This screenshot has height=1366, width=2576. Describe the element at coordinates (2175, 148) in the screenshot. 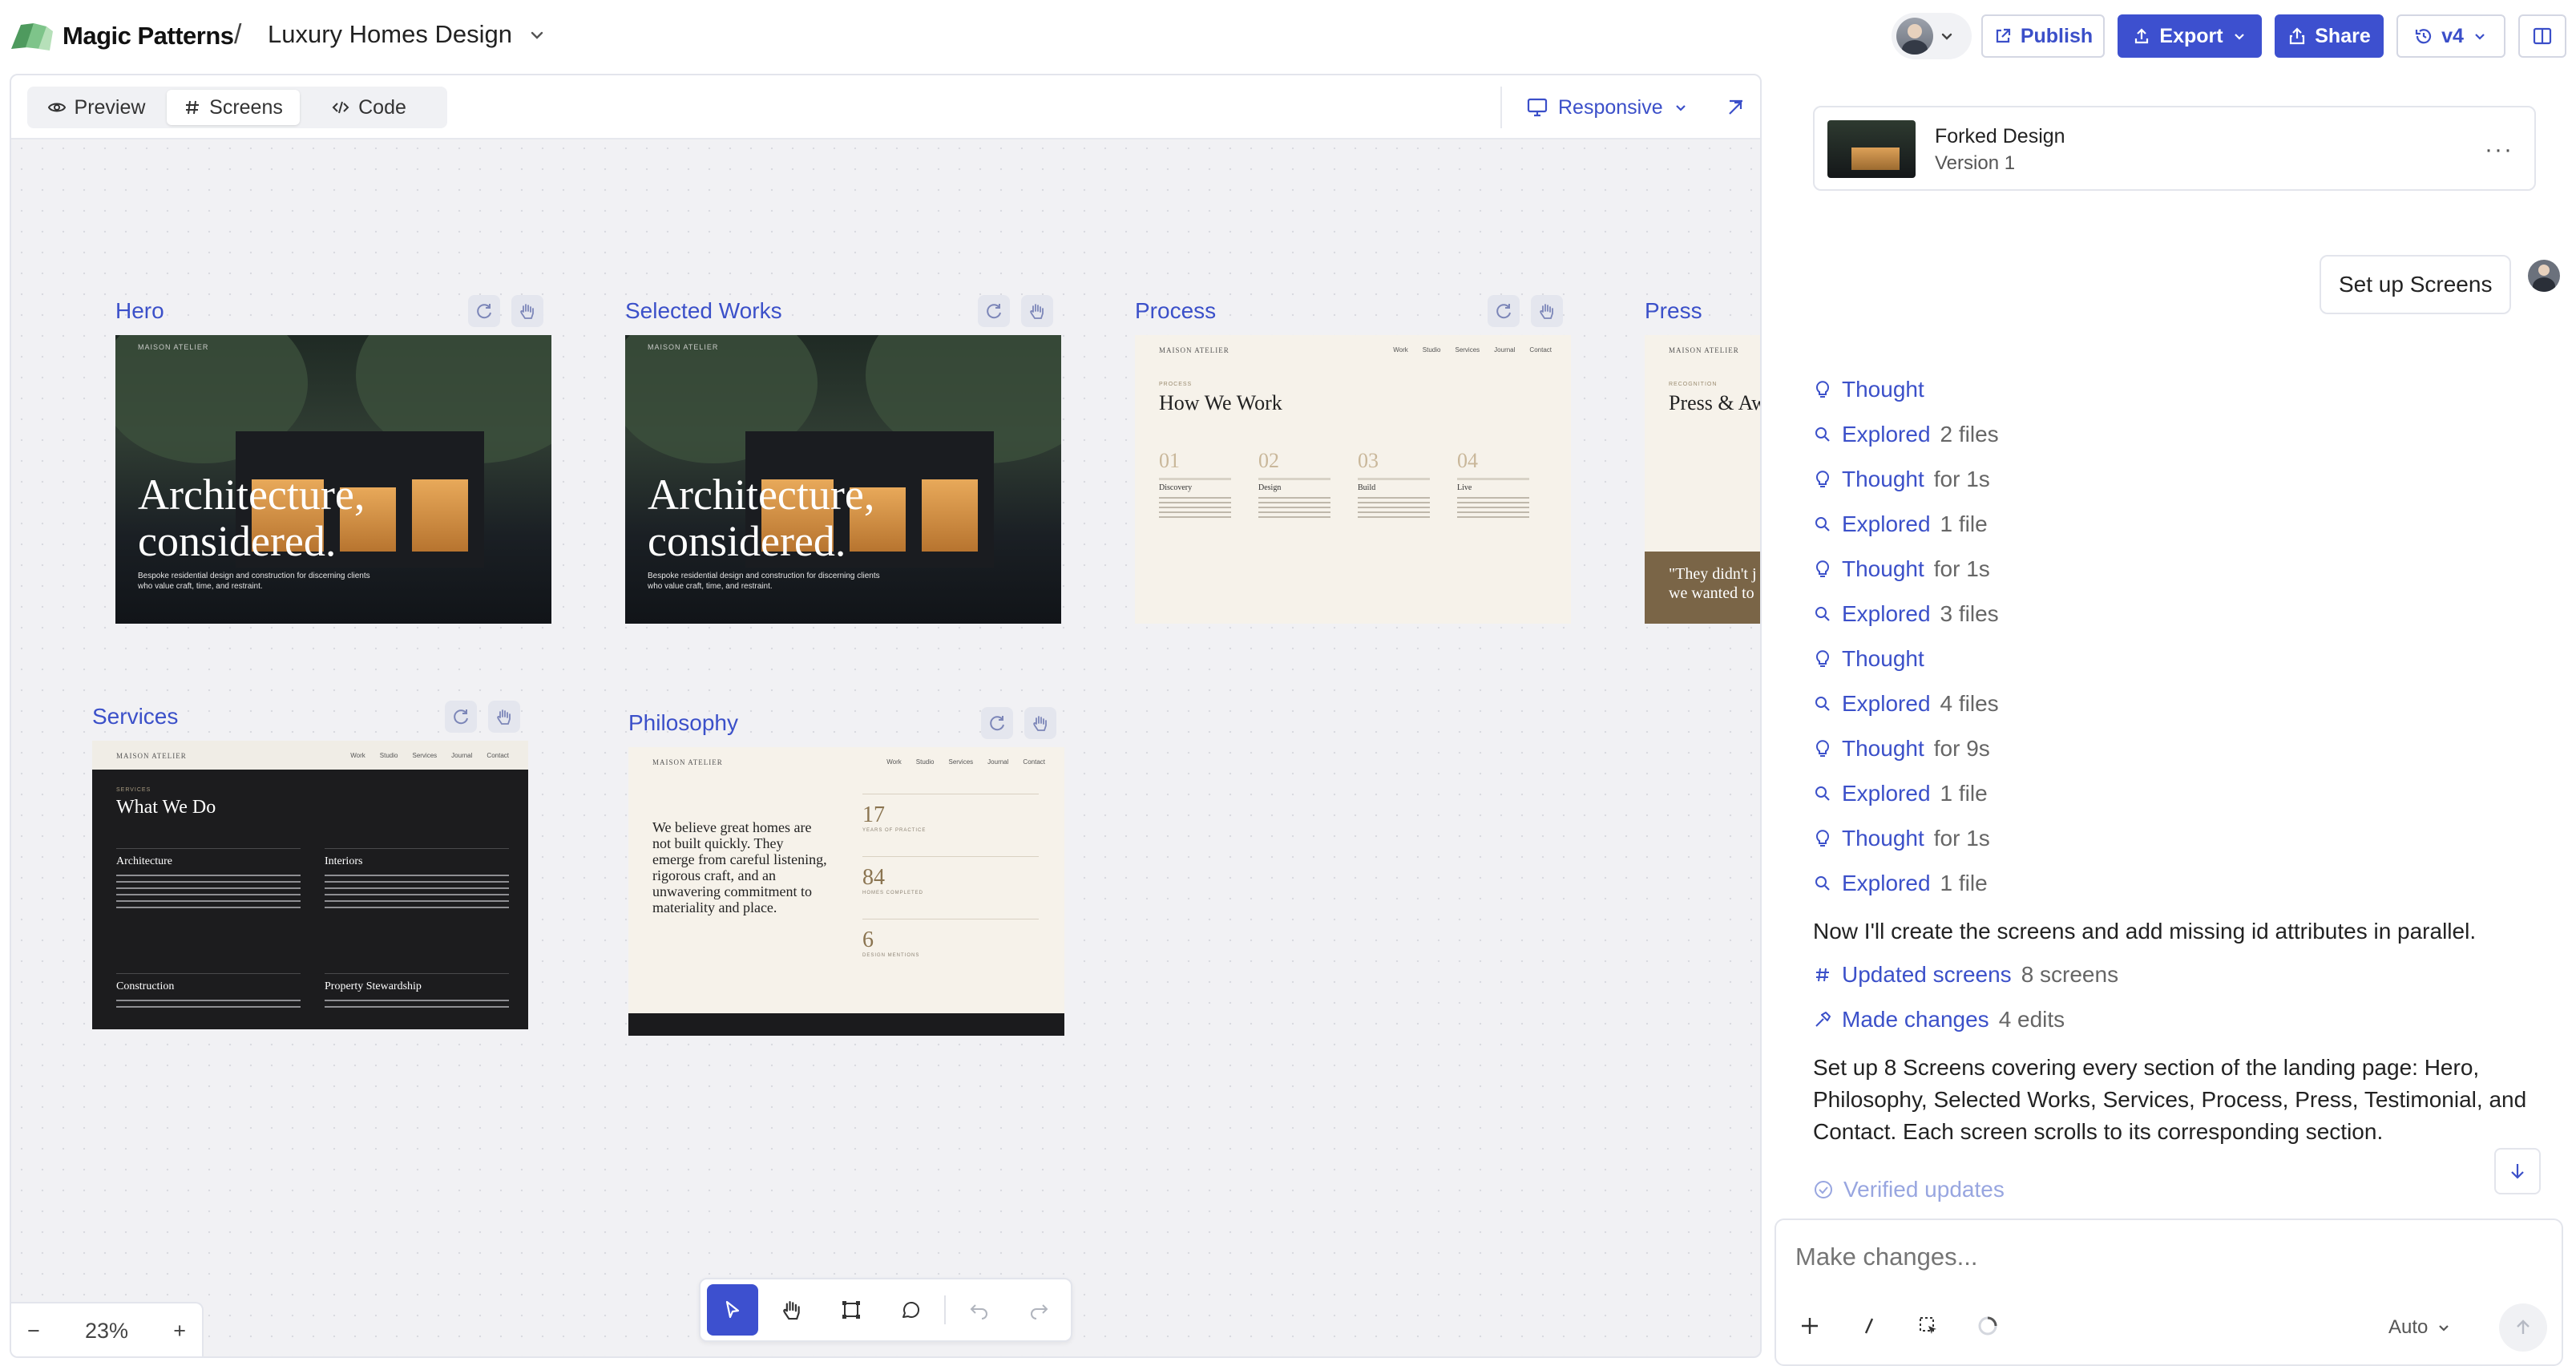

I see `version-card: Forked Design Version 1 ···` at that location.